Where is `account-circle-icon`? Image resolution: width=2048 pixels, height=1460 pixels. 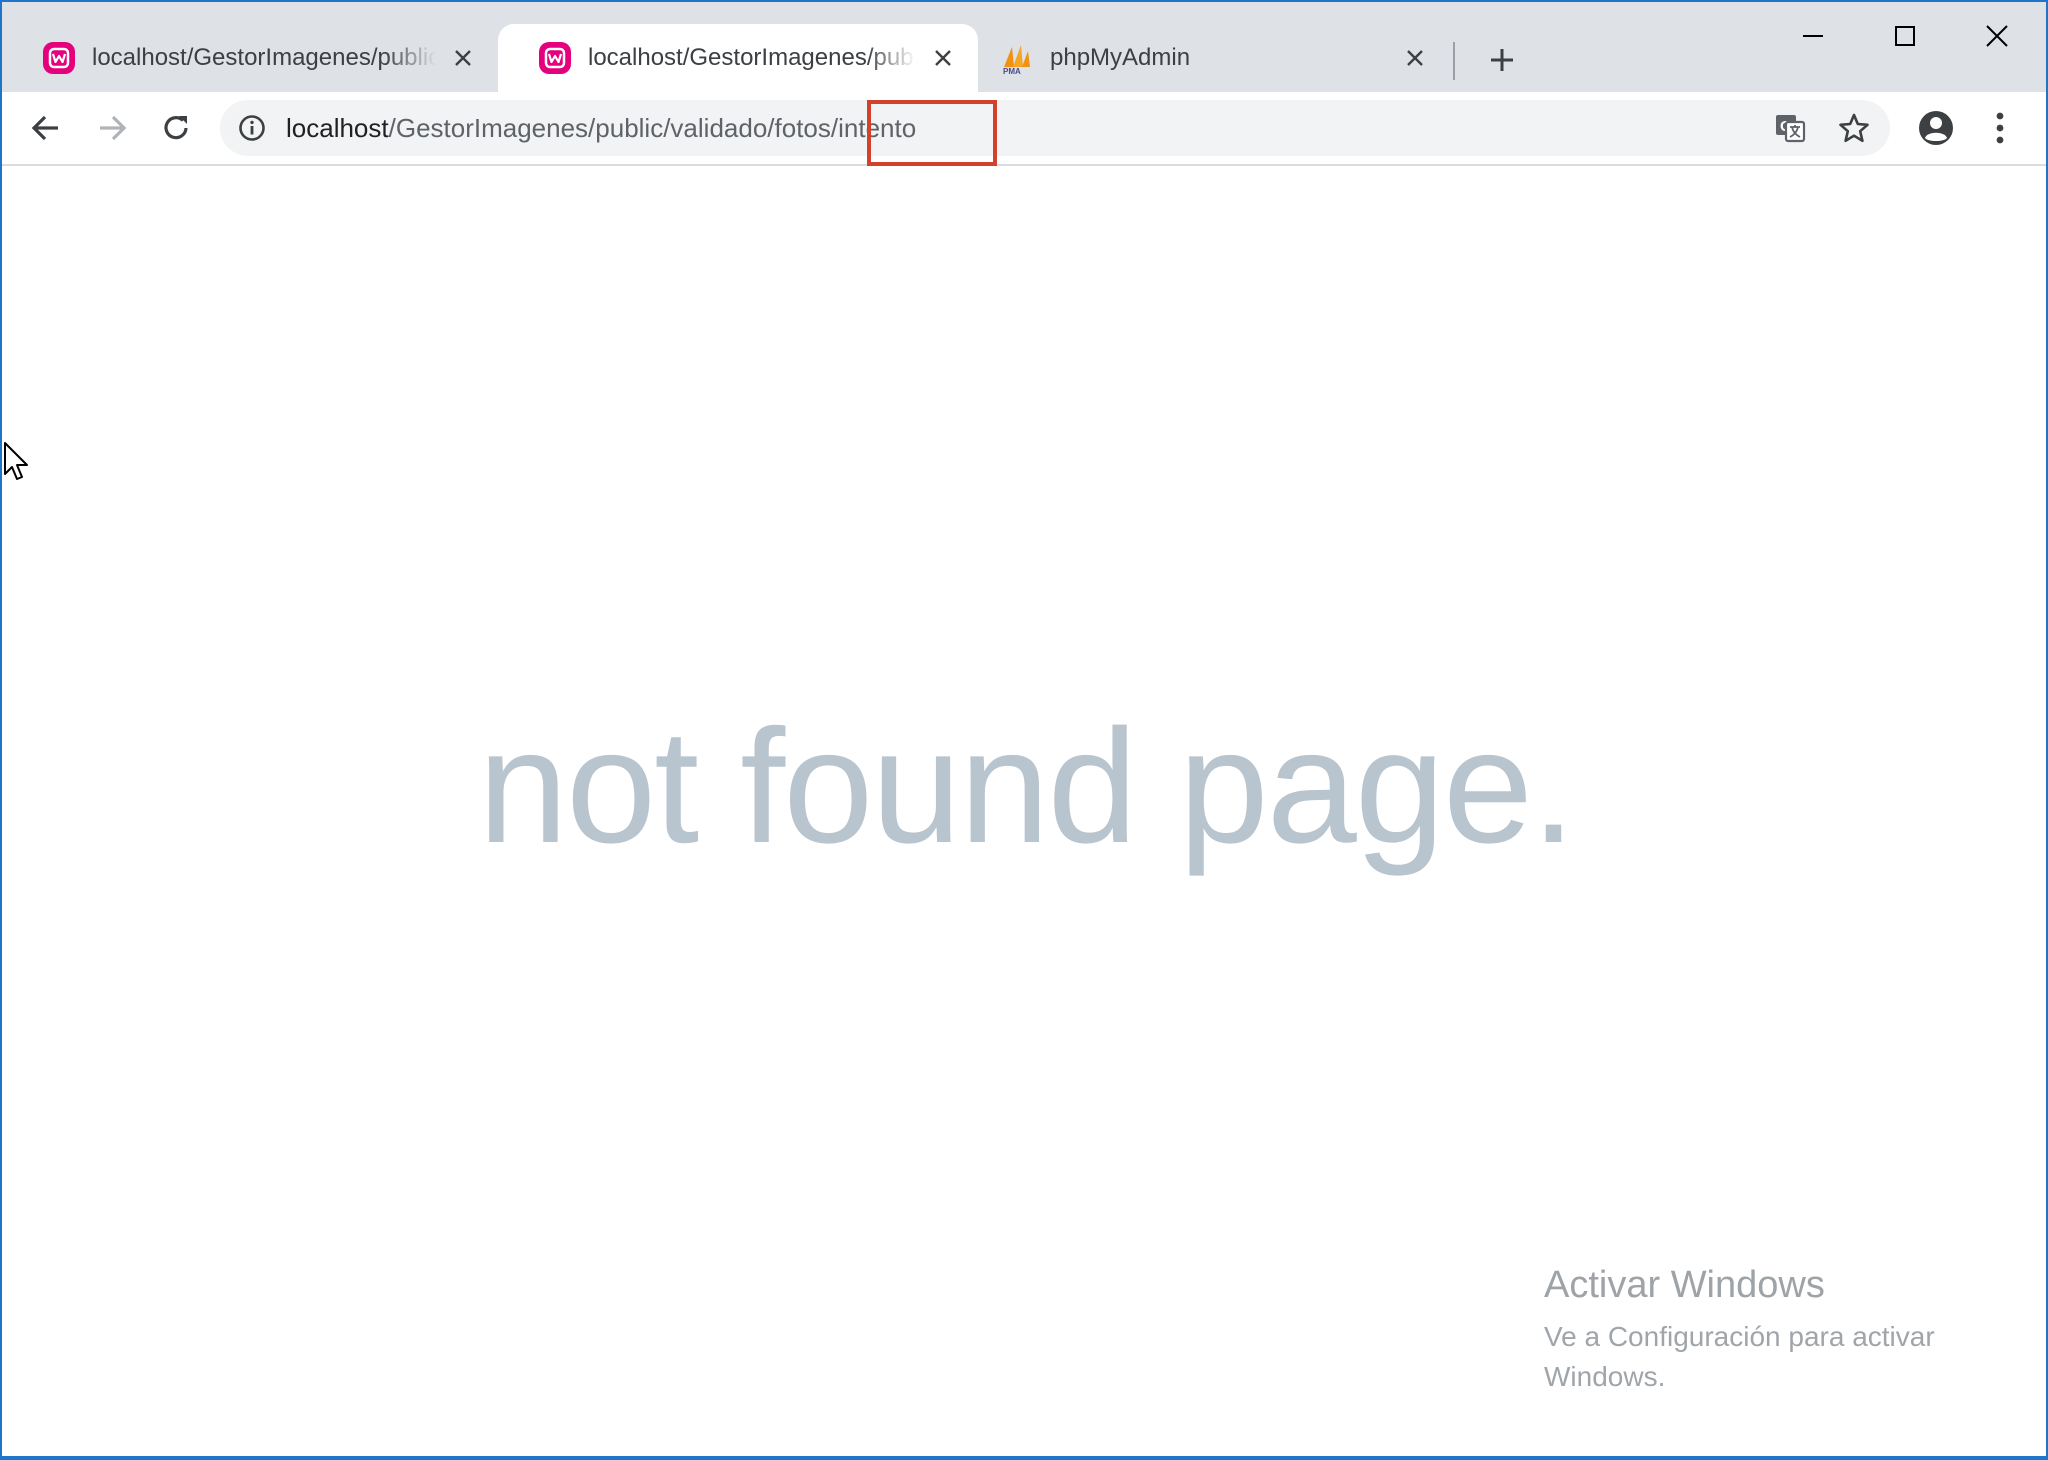 account-circle-icon is located at coordinates (1936, 128).